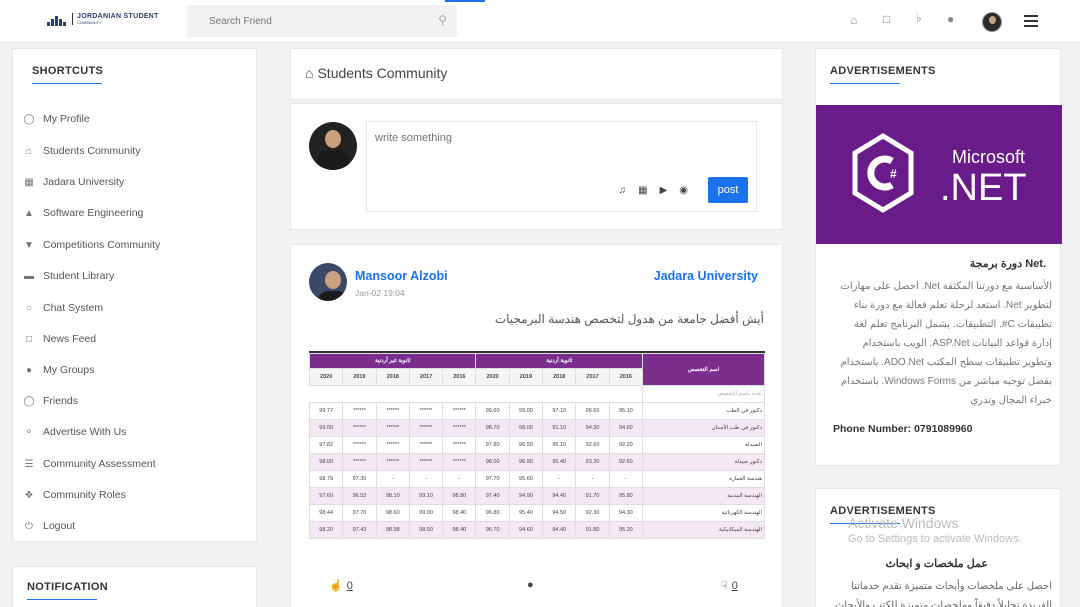 This screenshot has width=1080, height=607. What do you see at coordinates (89, 464) in the screenshot?
I see `sidebar-item-community-assessment: ☰ Community Assessment` at bounding box center [89, 464].